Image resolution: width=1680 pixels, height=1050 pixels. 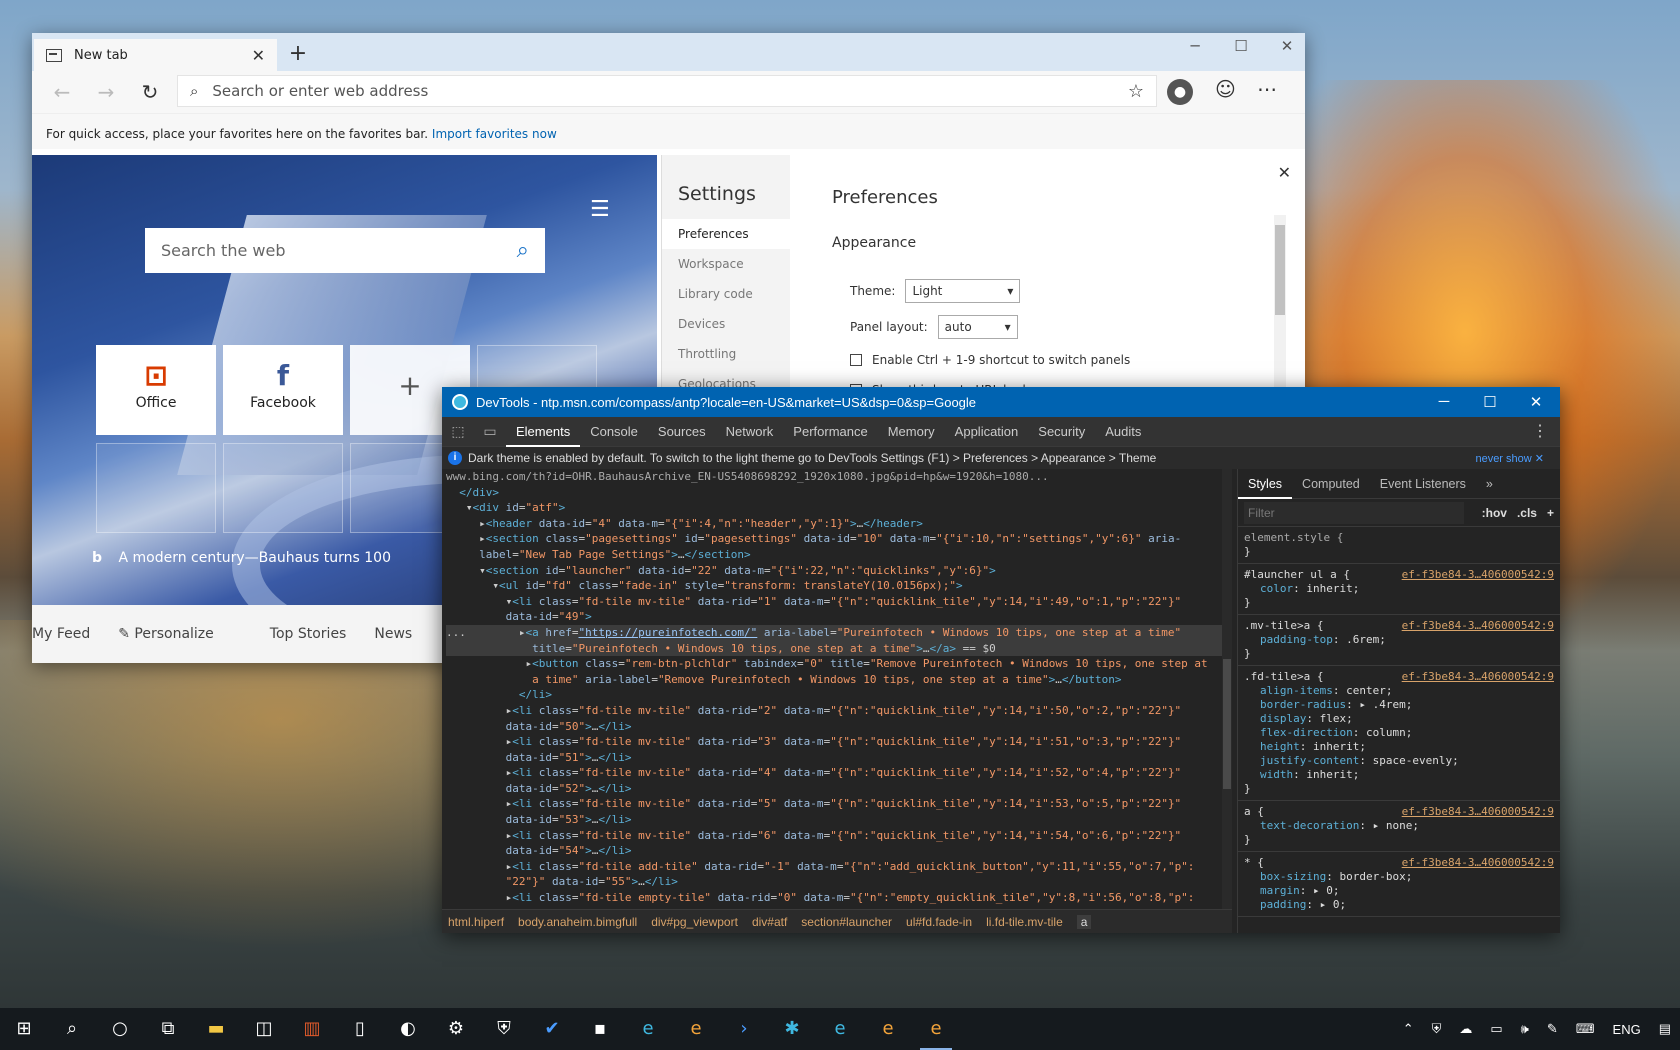 What do you see at coordinates (1399, 826) in the screenshot?
I see `css-property: text-decoration: ▸ none;` at bounding box center [1399, 826].